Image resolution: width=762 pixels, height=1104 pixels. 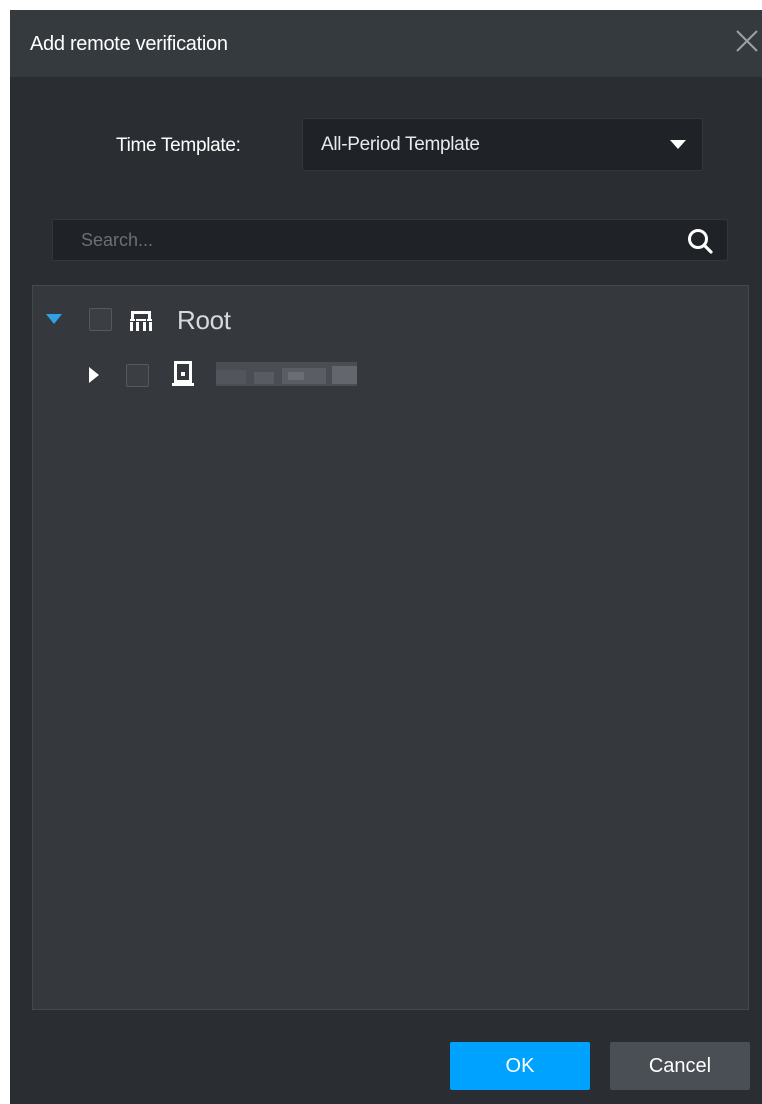 I want to click on search-box, so click(x=390, y=240).